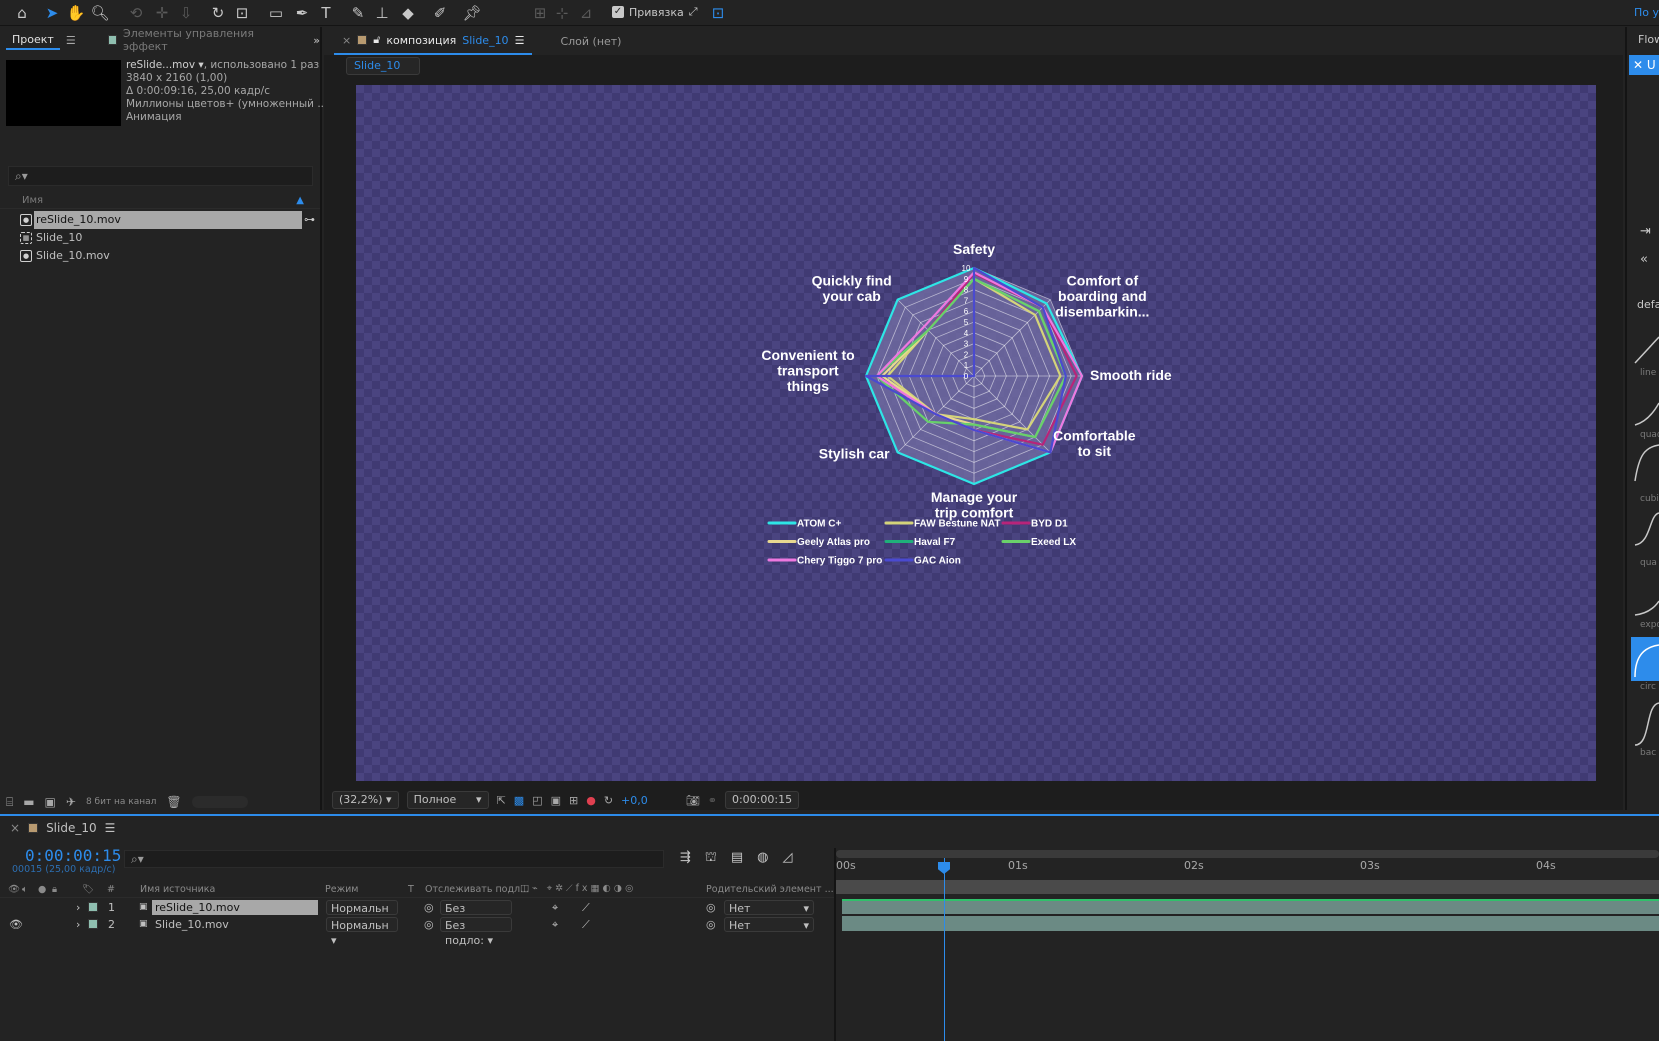 Image resolution: width=1659 pixels, height=1041 pixels. What do you see at coordinates (100, 13) in the screenshot?
I see `zoom-tool-icon: 🔍︎` at bounding box center [100, 13].